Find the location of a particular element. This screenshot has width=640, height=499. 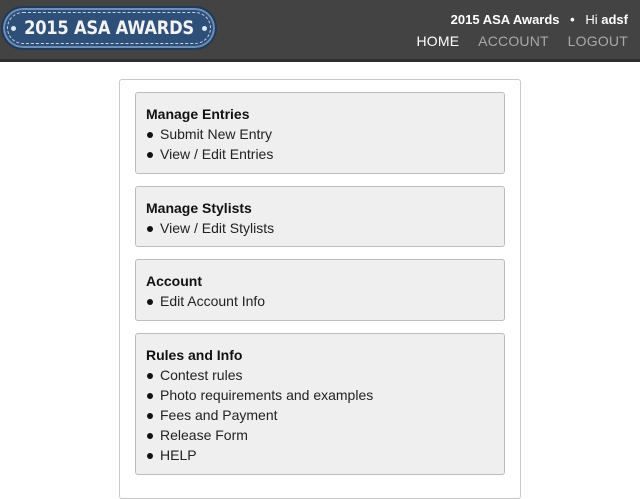

user-info: 2015 ASA Awards • Hi adsf is located at coordinates (539, 19).